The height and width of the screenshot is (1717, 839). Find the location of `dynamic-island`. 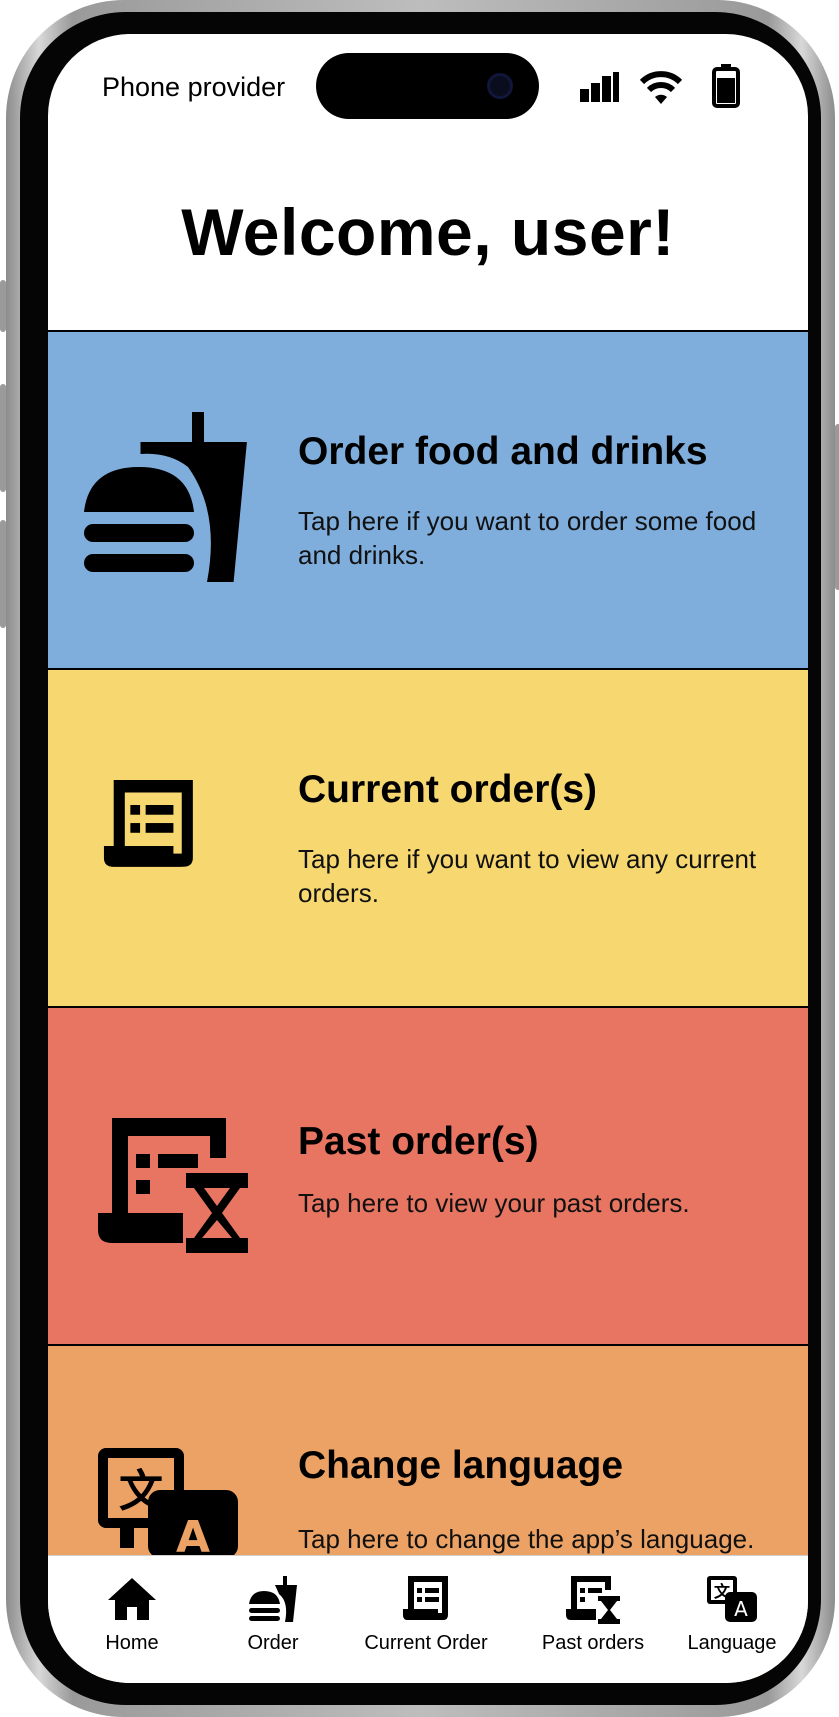

dynamic-island is located at coordinates (427, 86).